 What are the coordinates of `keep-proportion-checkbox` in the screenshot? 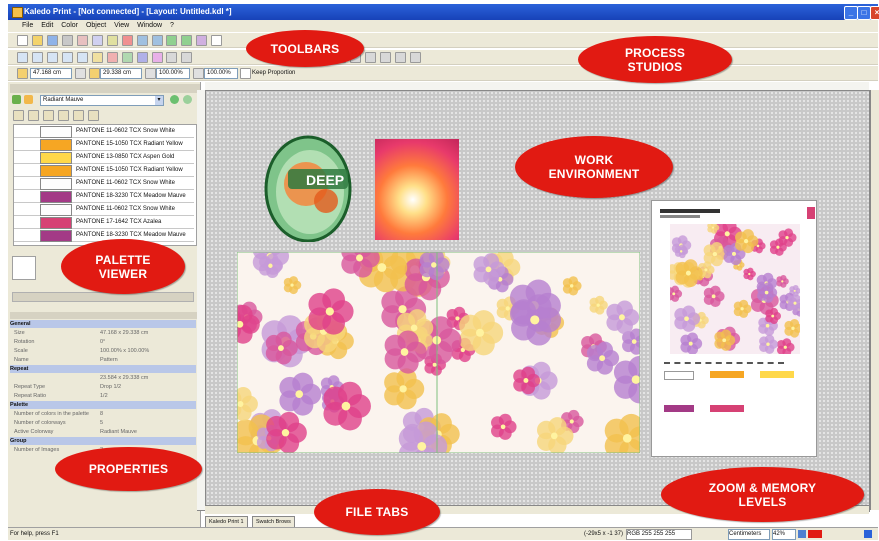 It's located at (245, 73).